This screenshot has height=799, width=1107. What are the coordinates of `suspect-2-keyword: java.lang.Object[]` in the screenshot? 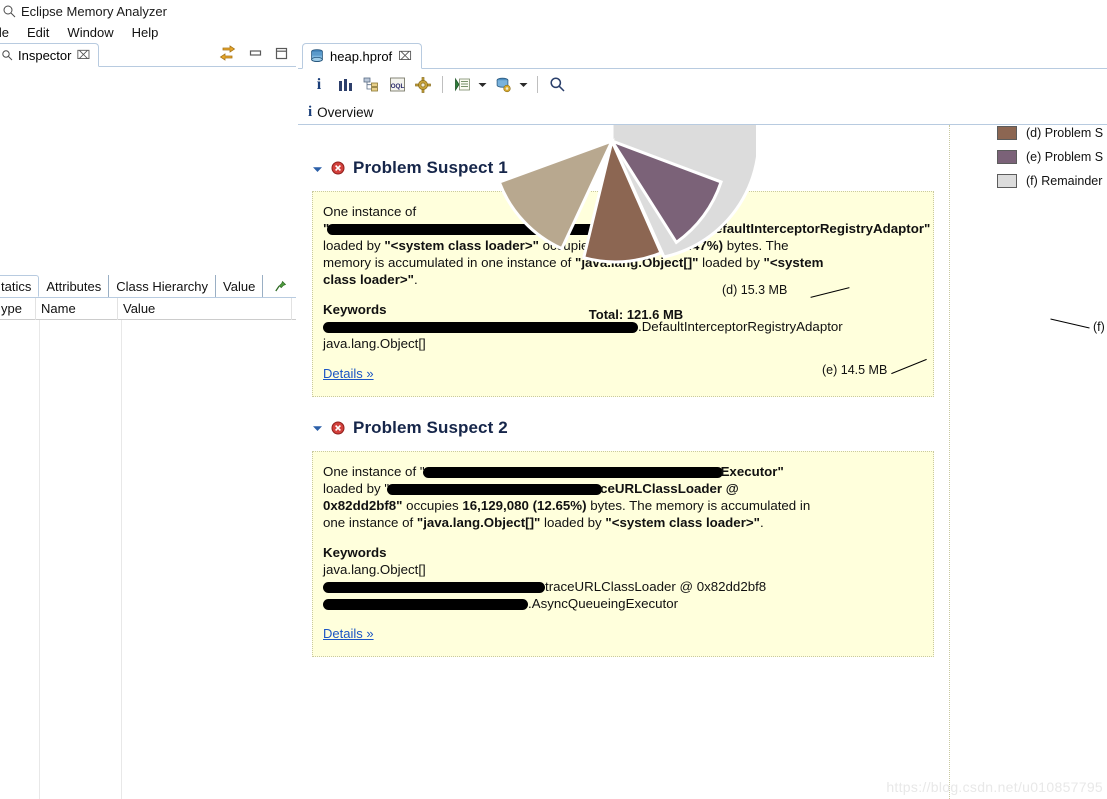 It's located at (621, 570).